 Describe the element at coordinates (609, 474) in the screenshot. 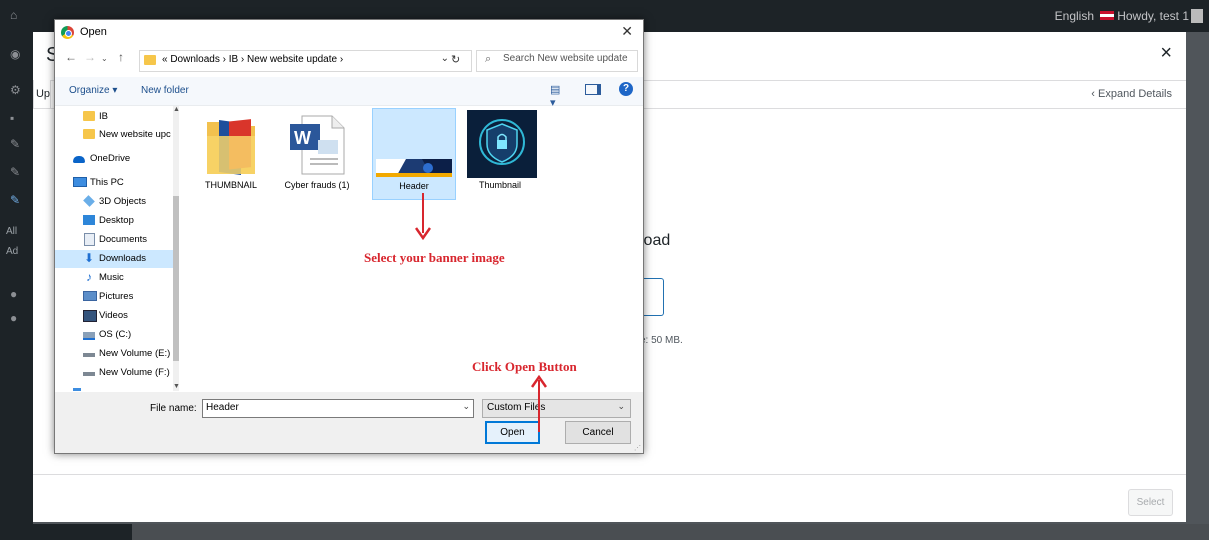

I see `divider` at that location.